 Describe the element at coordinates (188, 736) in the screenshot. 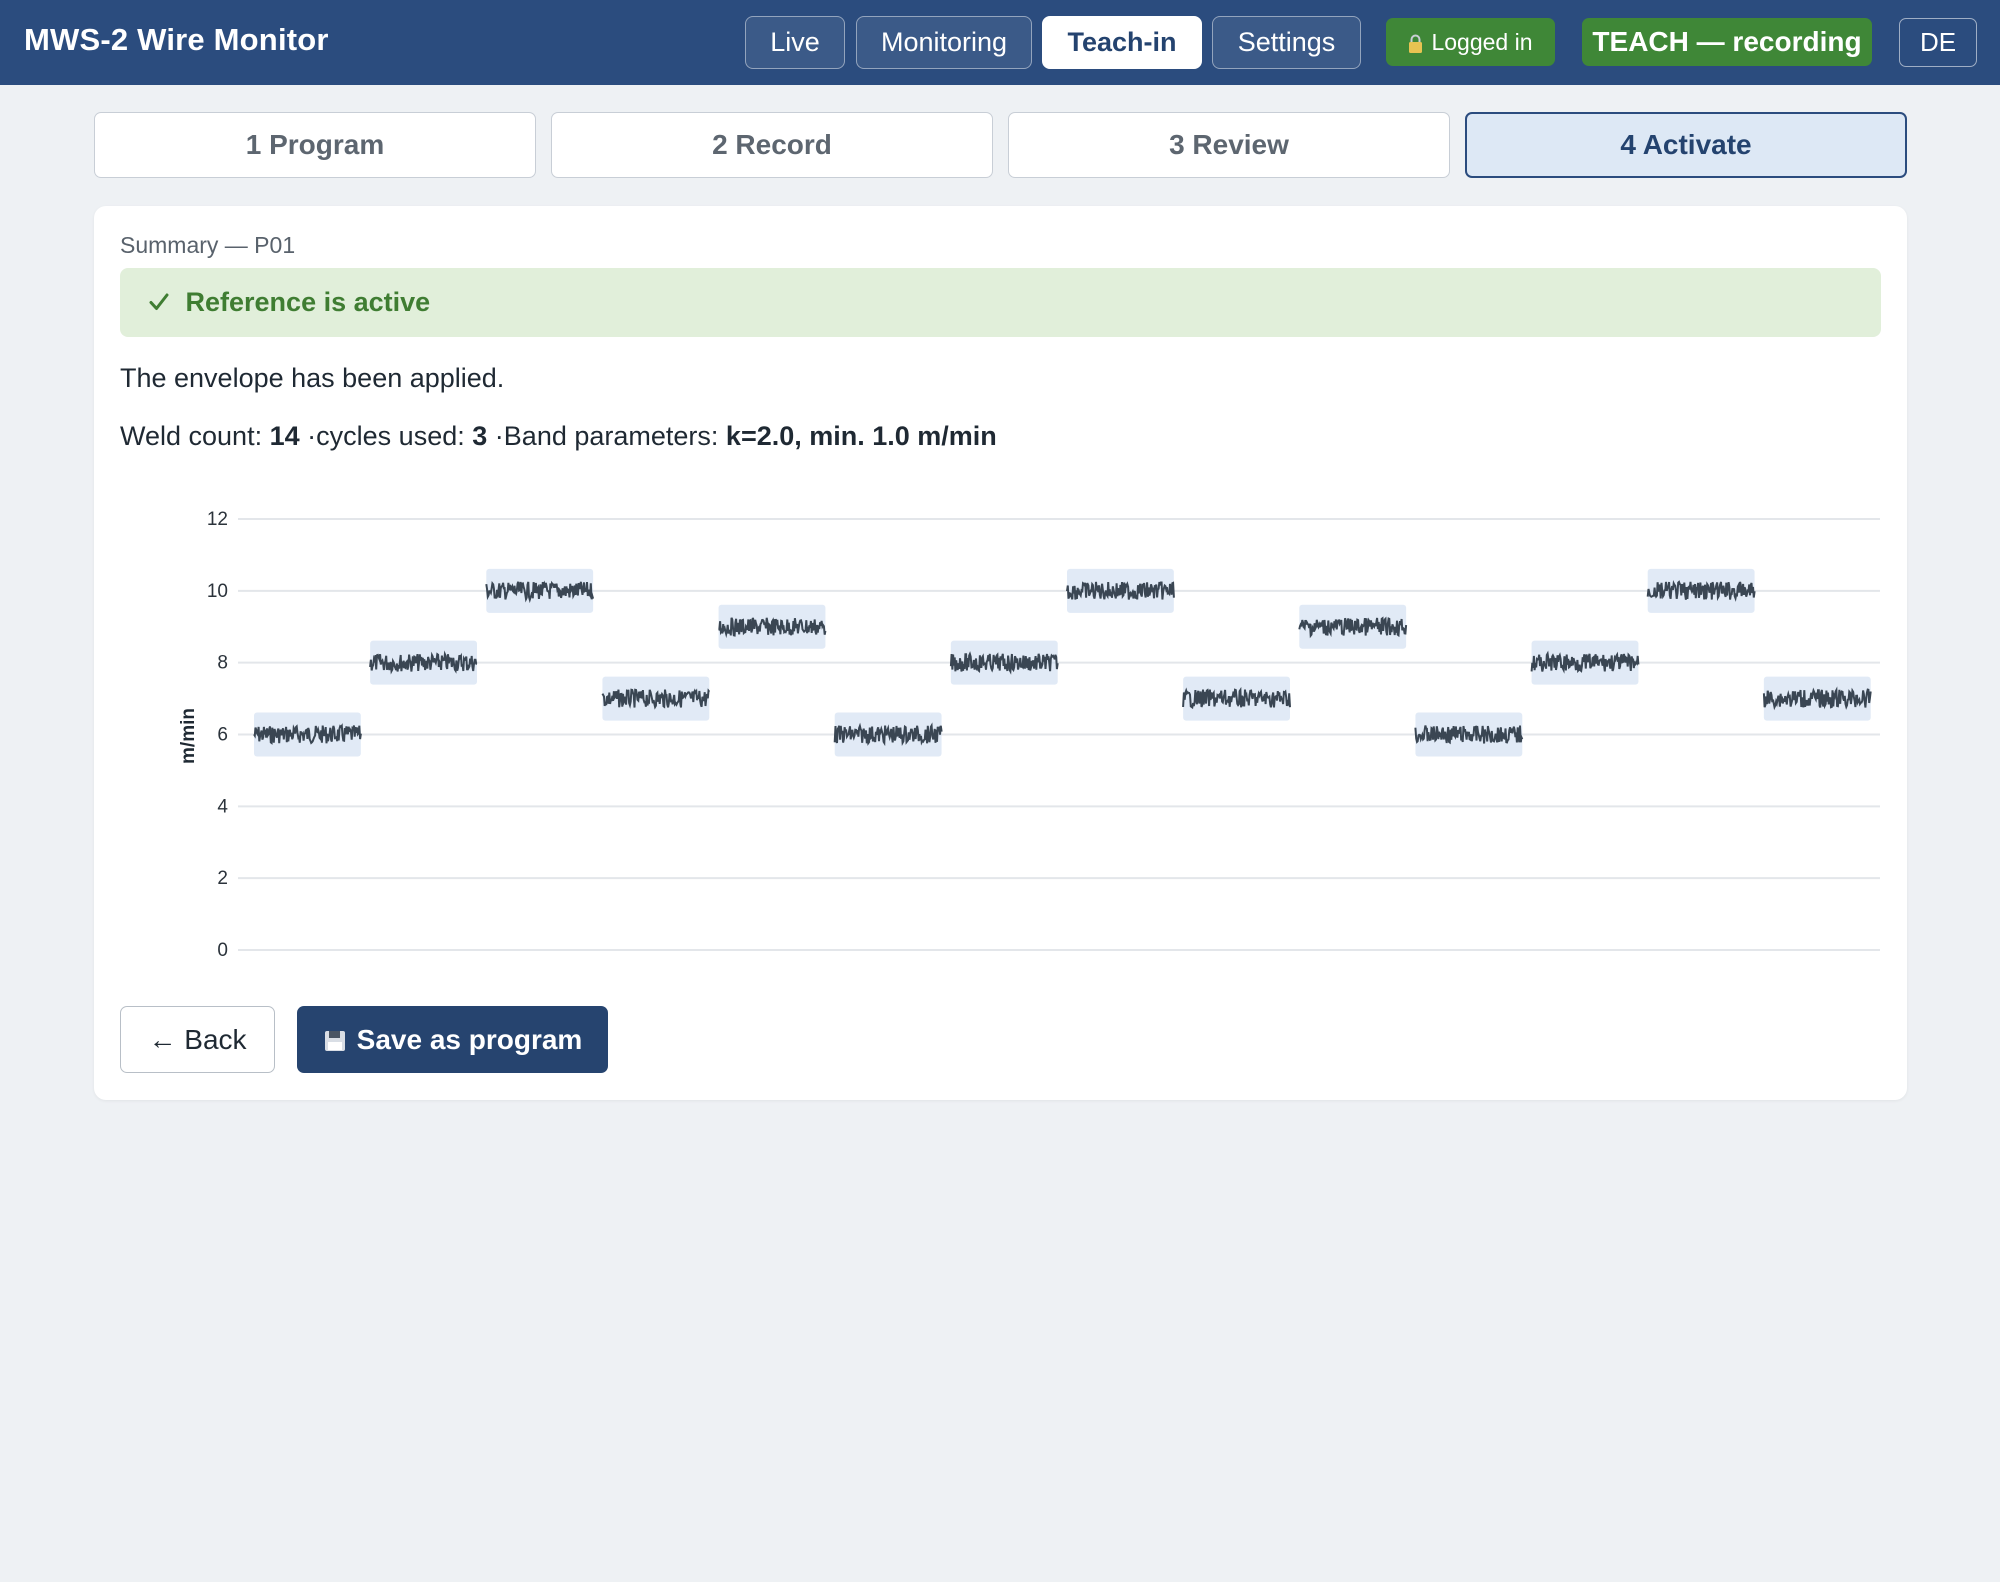

I see `y-axis-label: m/min` at that location.